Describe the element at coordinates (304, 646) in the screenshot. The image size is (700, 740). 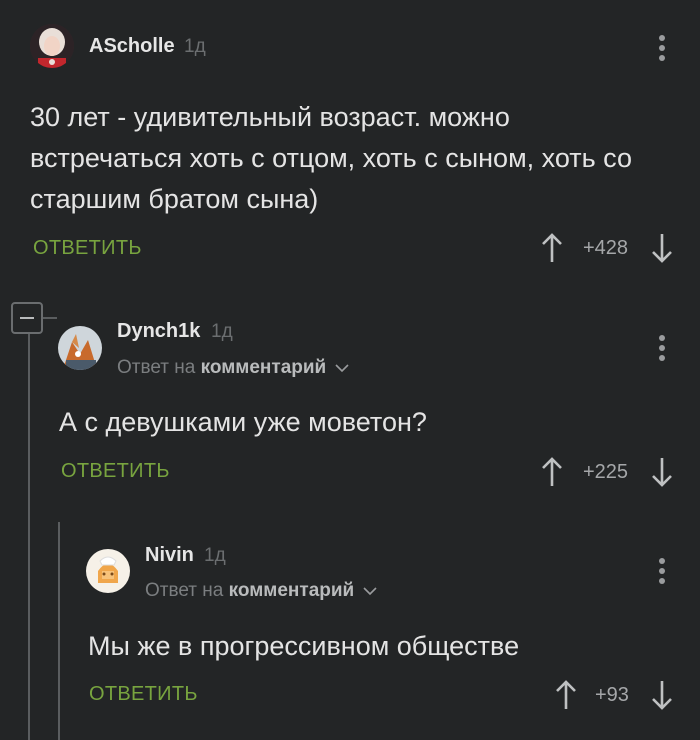
I see `comment-text: Мы же в прогрессивном обществе` at that location.